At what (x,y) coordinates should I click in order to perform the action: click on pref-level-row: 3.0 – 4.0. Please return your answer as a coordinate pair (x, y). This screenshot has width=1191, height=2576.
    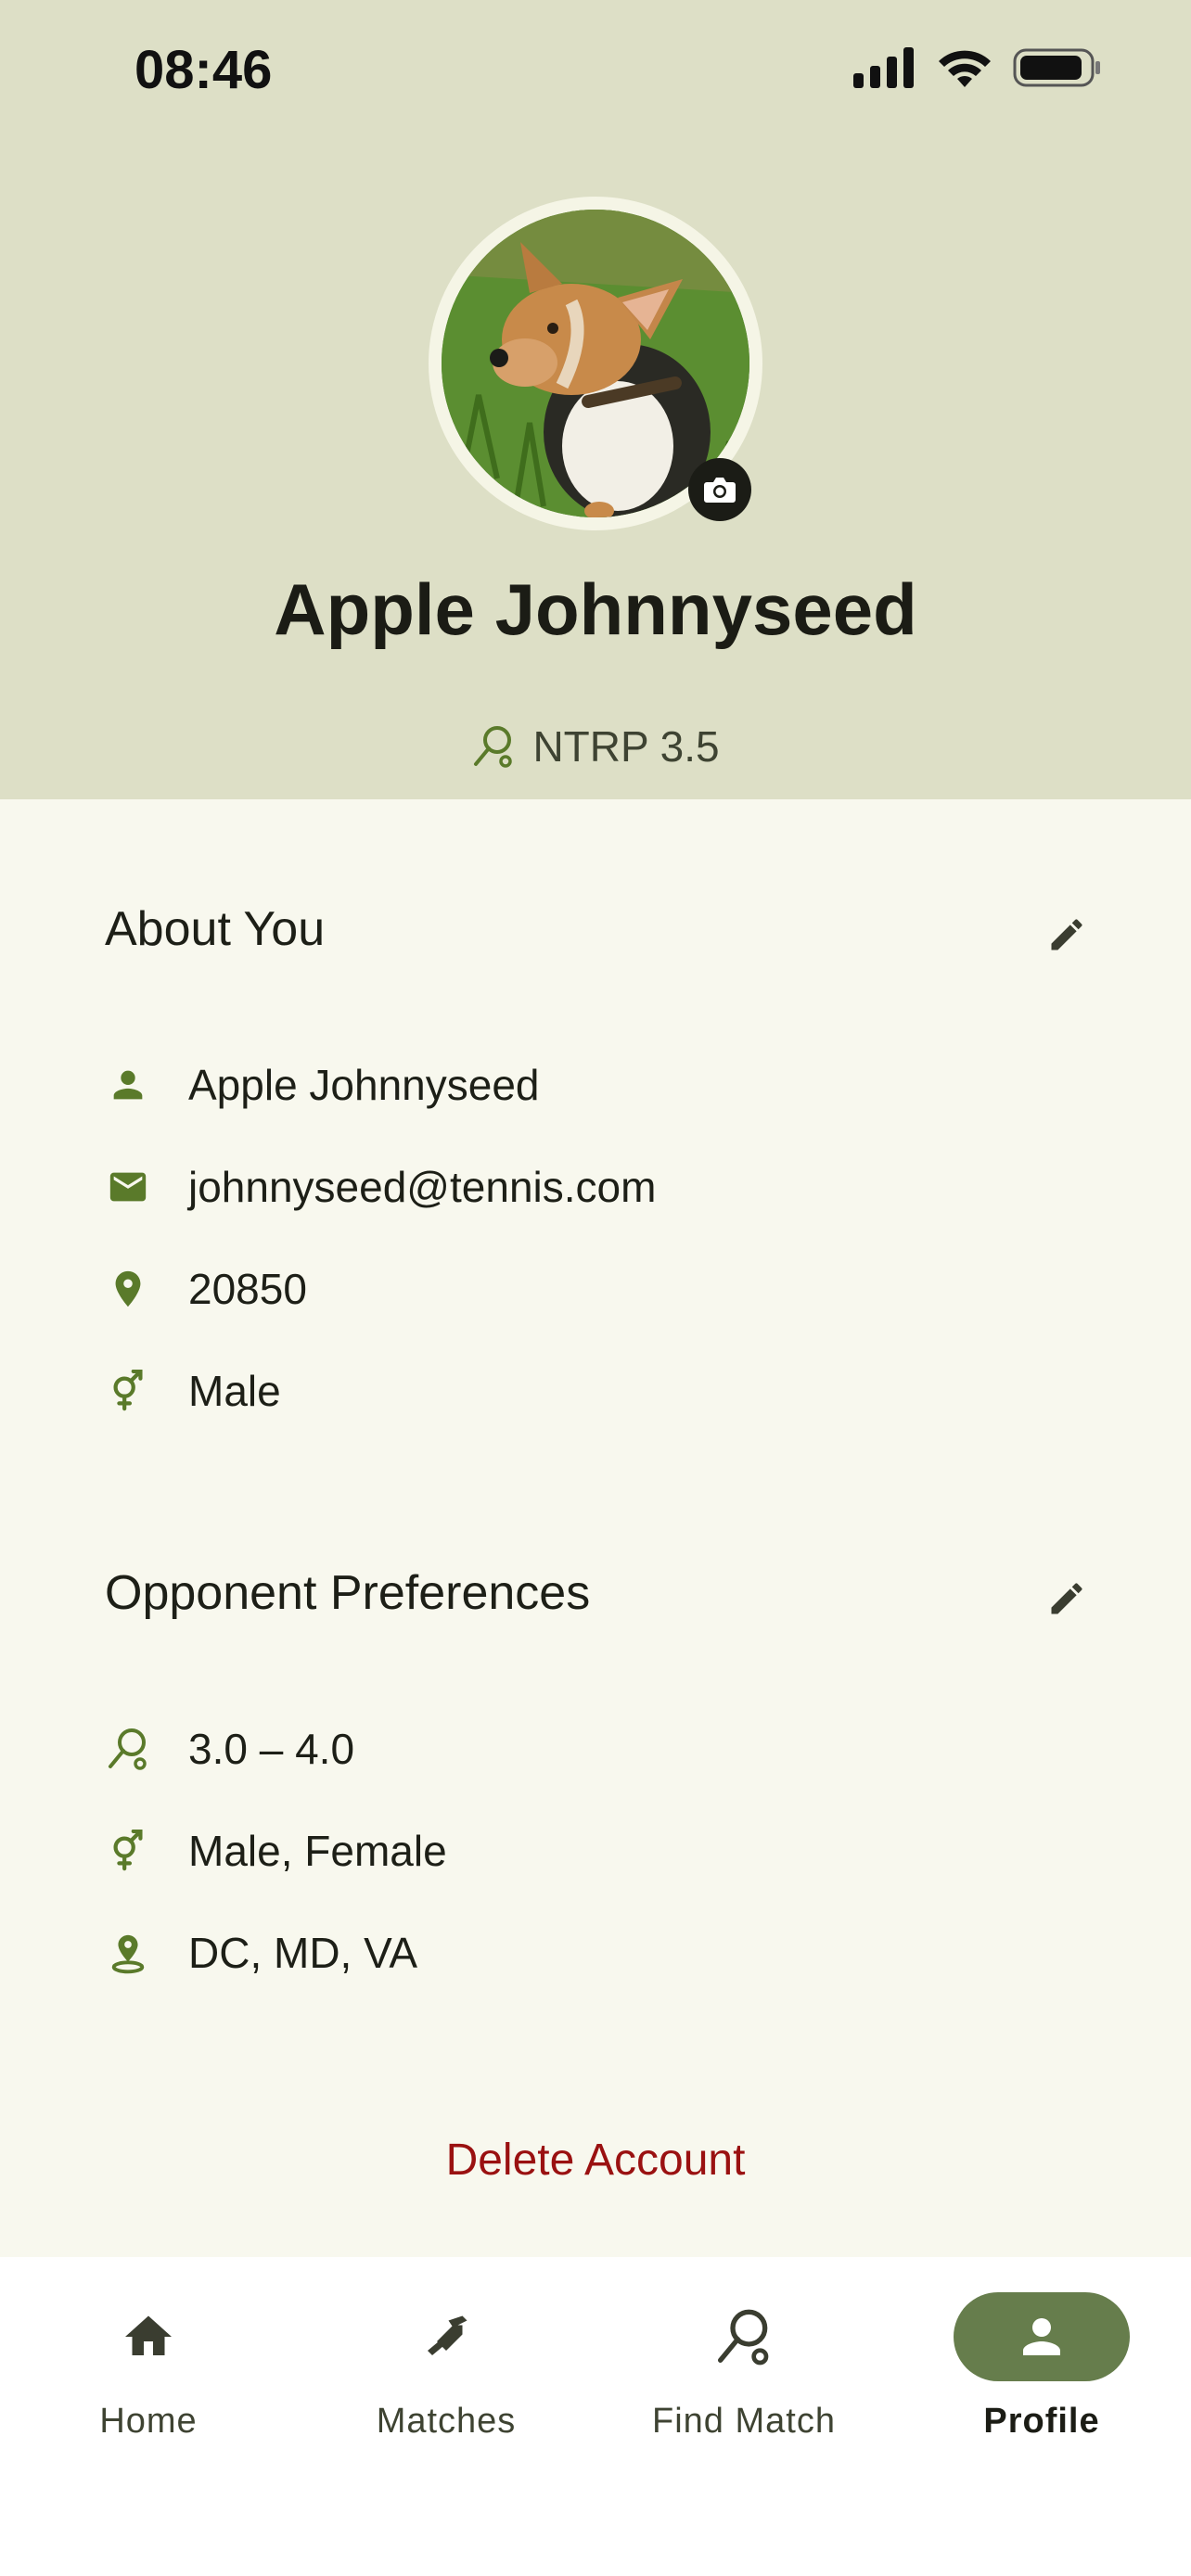
    Looking at the image, I should click on (229, 1749).